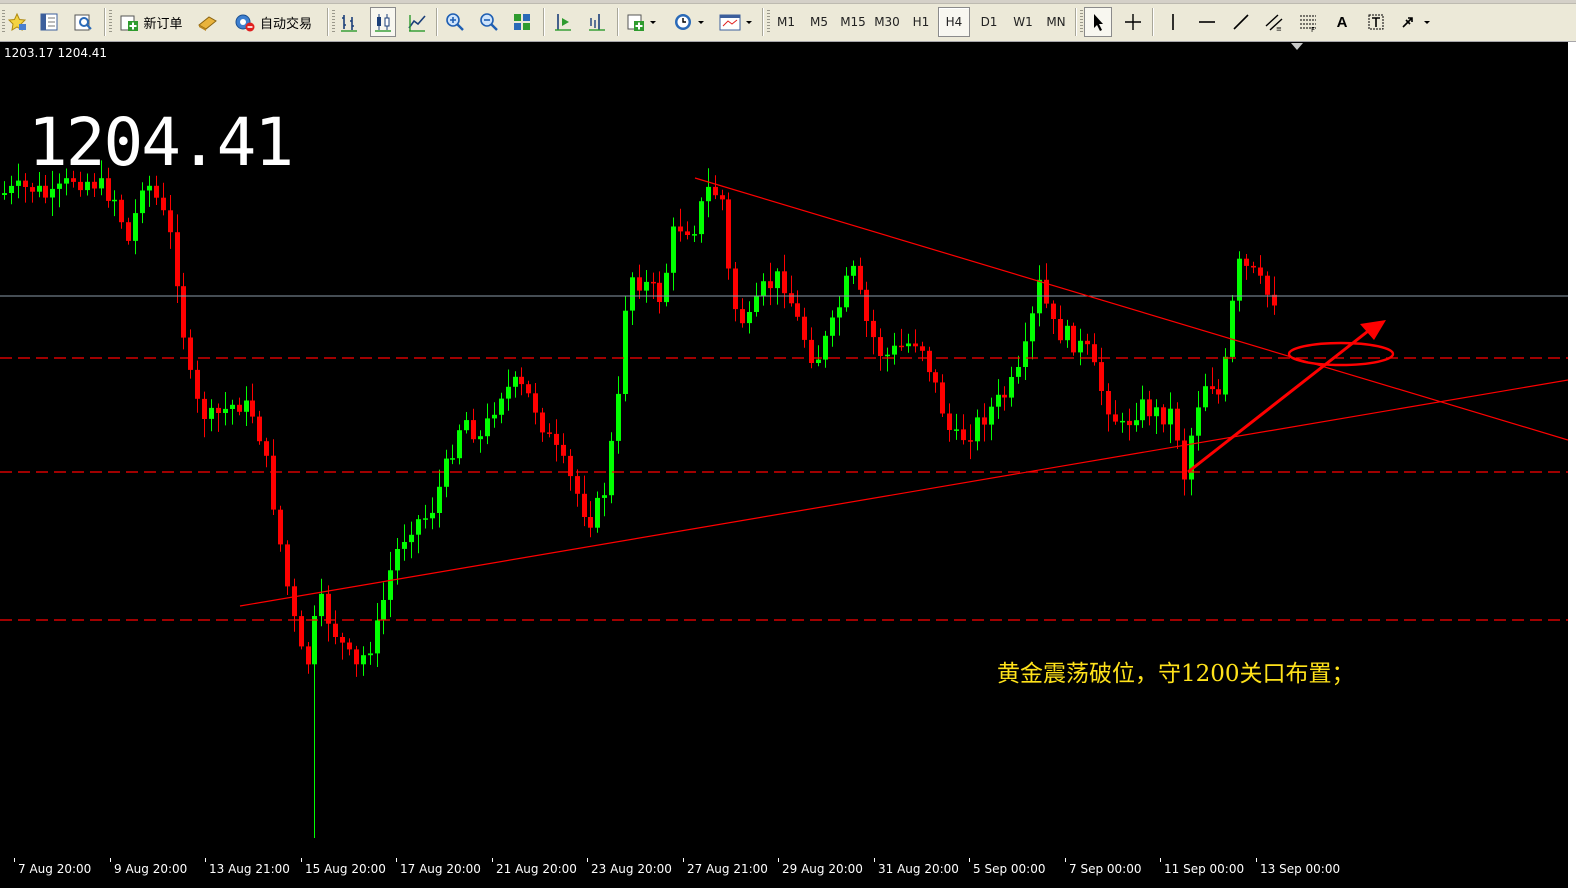 The image size is (1576, 888). Describe the element at coordinates (489, 22) in the screenshot. I see `zoom-out-icon` at that location.